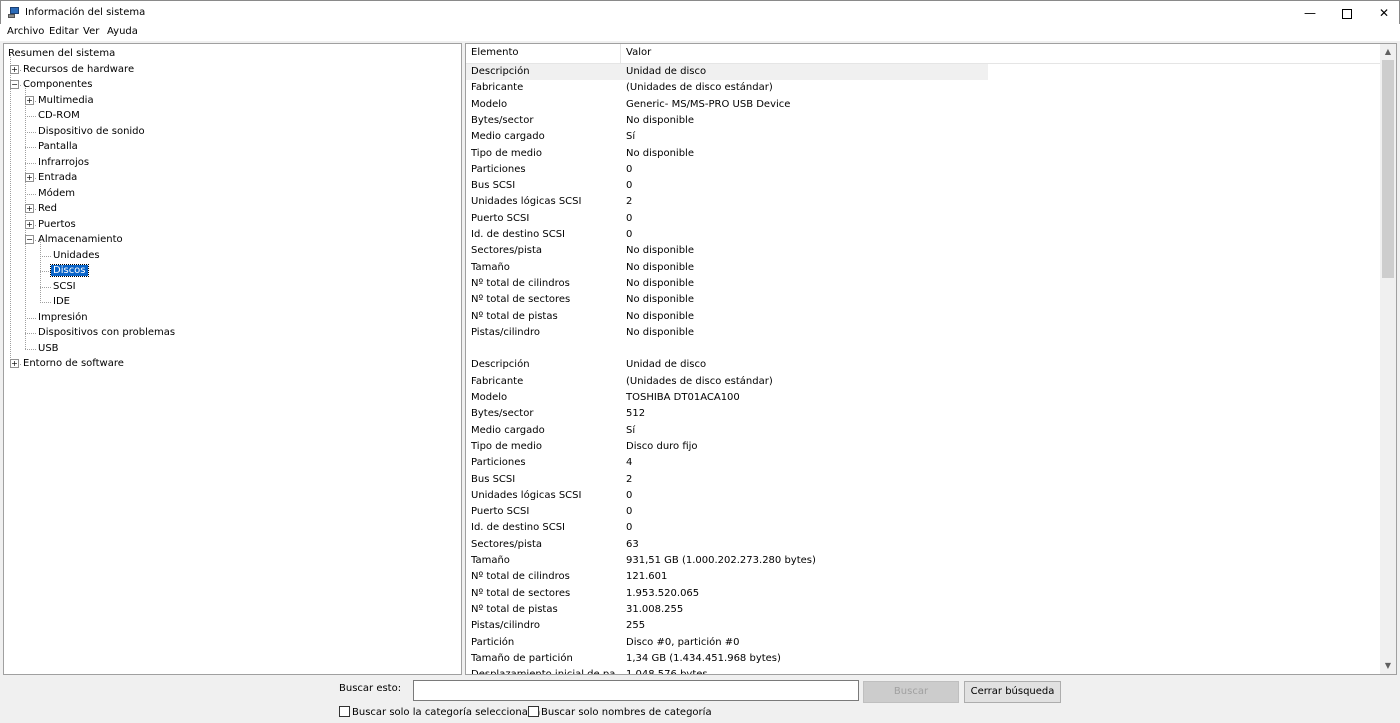 The width and height of the screenshot is (1400, 723). What do you see at coordinates (73, 363) in the screenshot?
I see `tree-item: Entorno de software` at bounding box center [73, 363].